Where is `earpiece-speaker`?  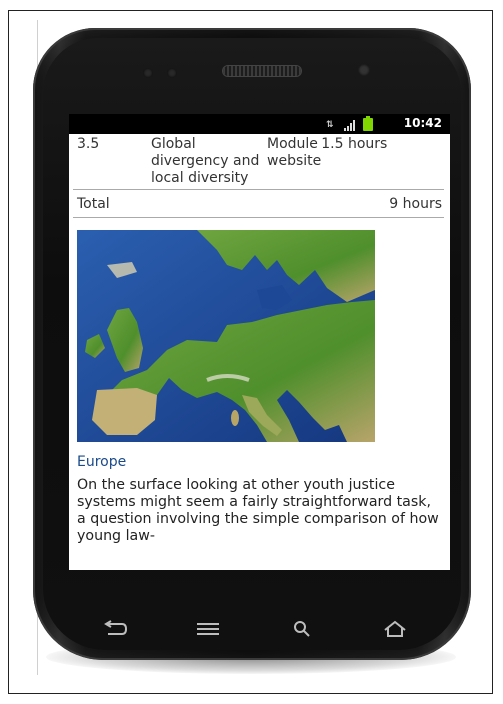
earpiece-speaker is located at coordinates (262, 71).